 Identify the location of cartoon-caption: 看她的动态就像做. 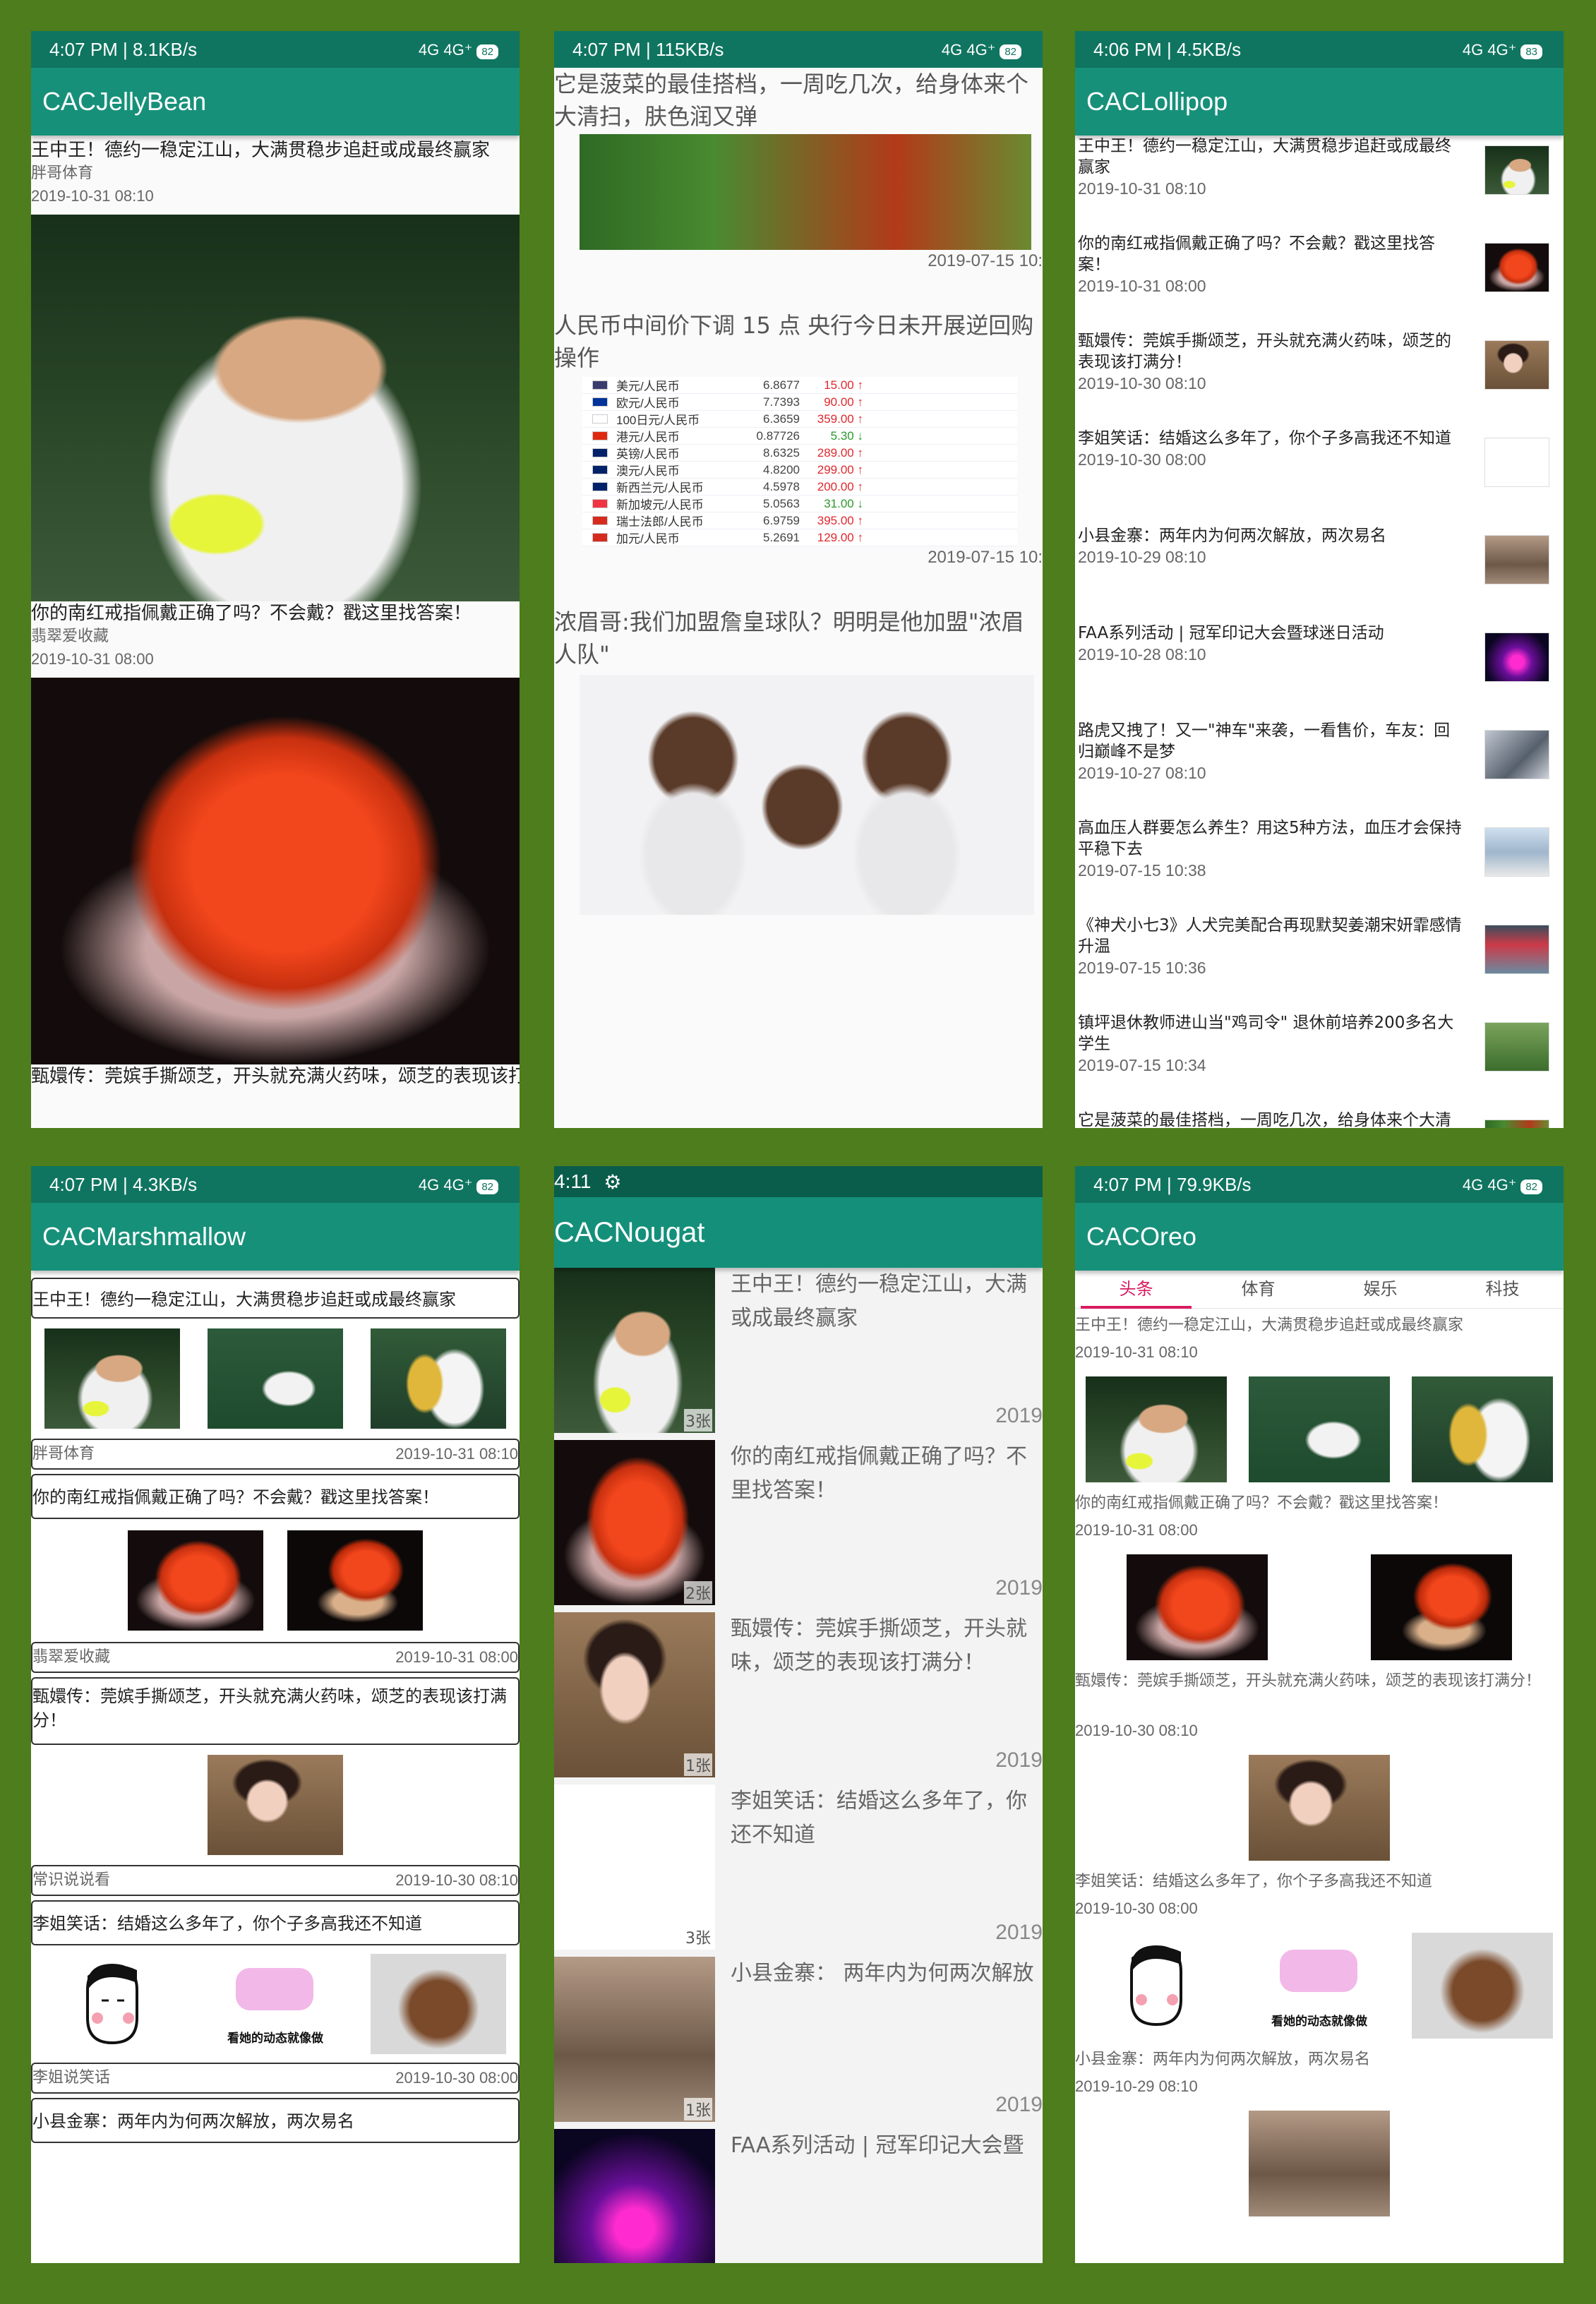
(275, 2039).